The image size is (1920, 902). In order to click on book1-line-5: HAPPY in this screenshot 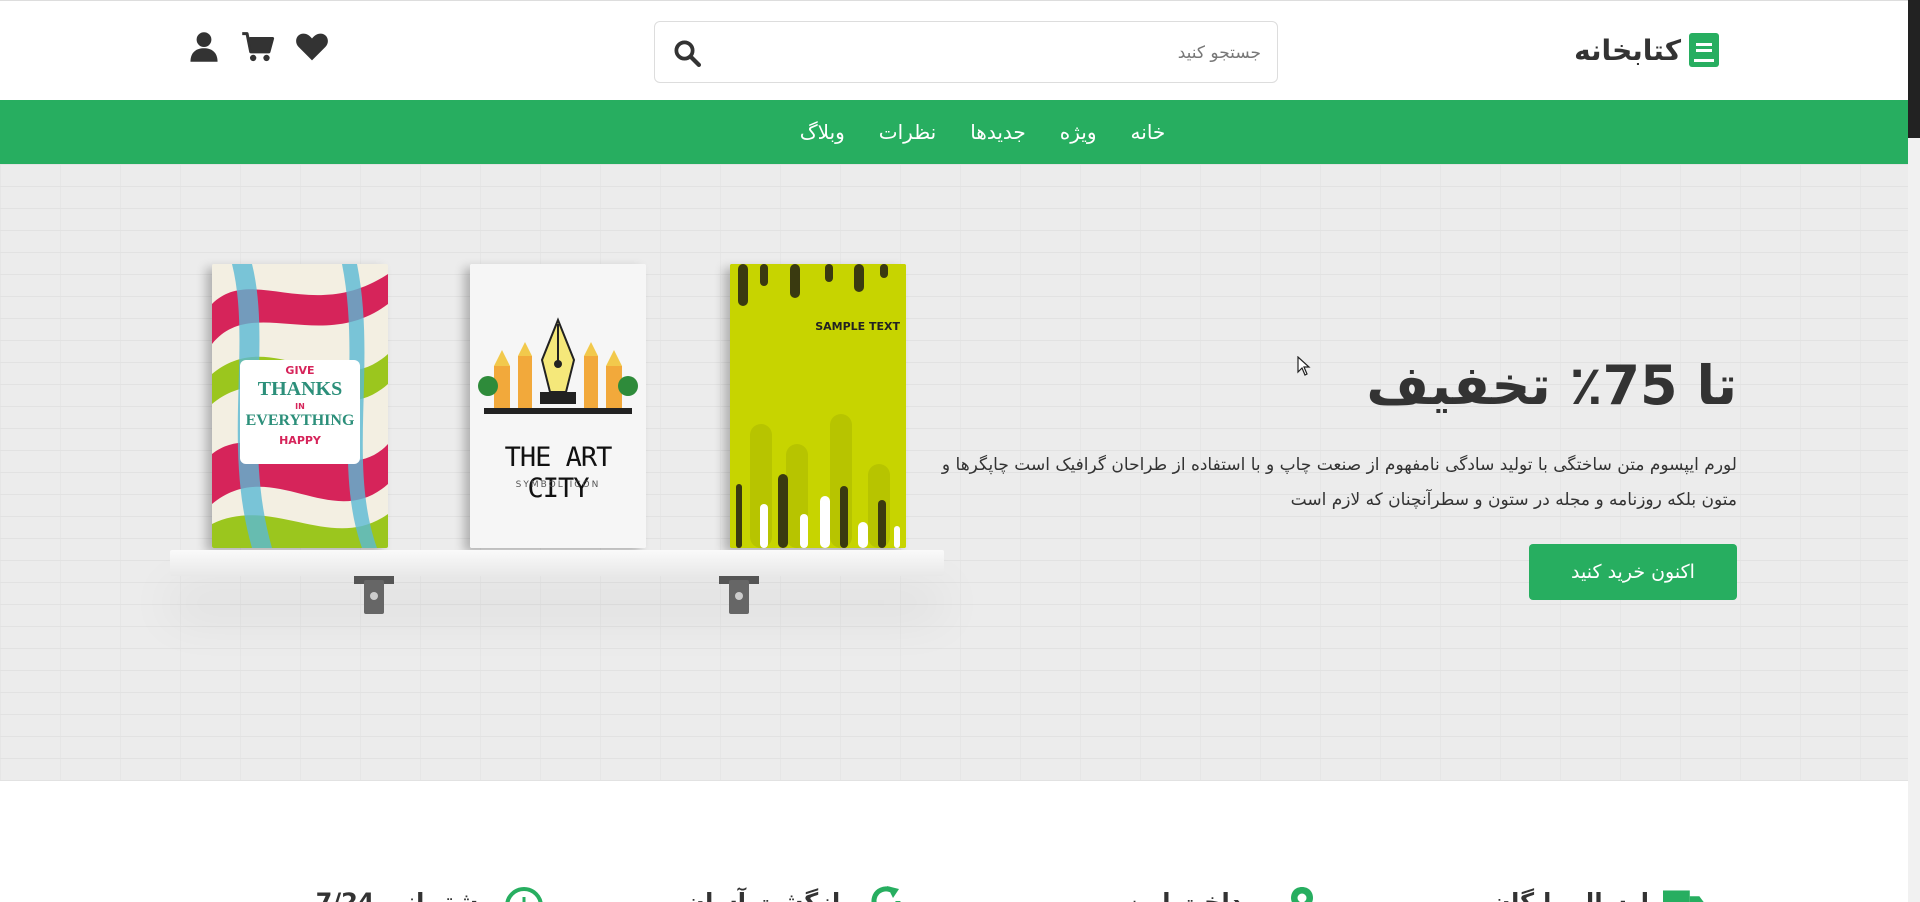, I will do `click(300, 440)`.